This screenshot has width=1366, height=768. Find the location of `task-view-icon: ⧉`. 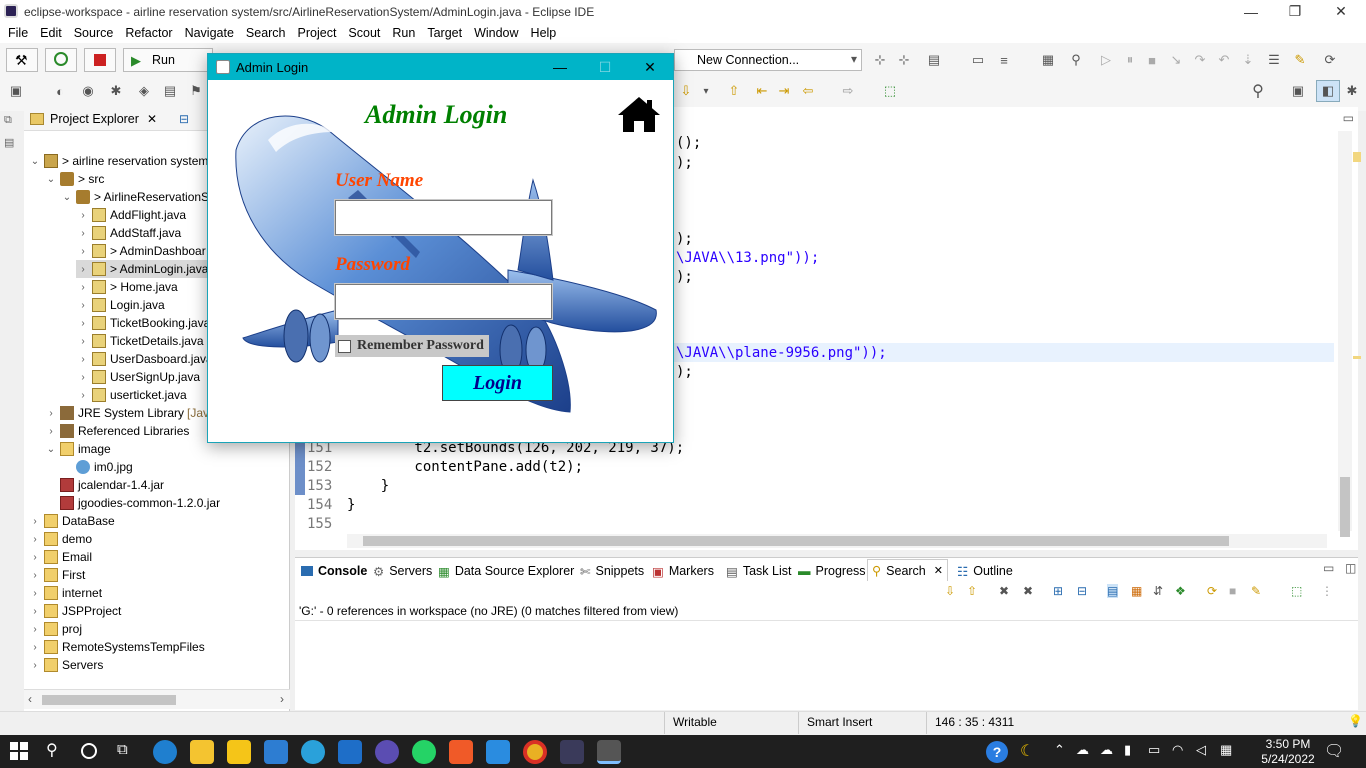

task-view-icon: ⧉ is located at coordinates (122, 749).